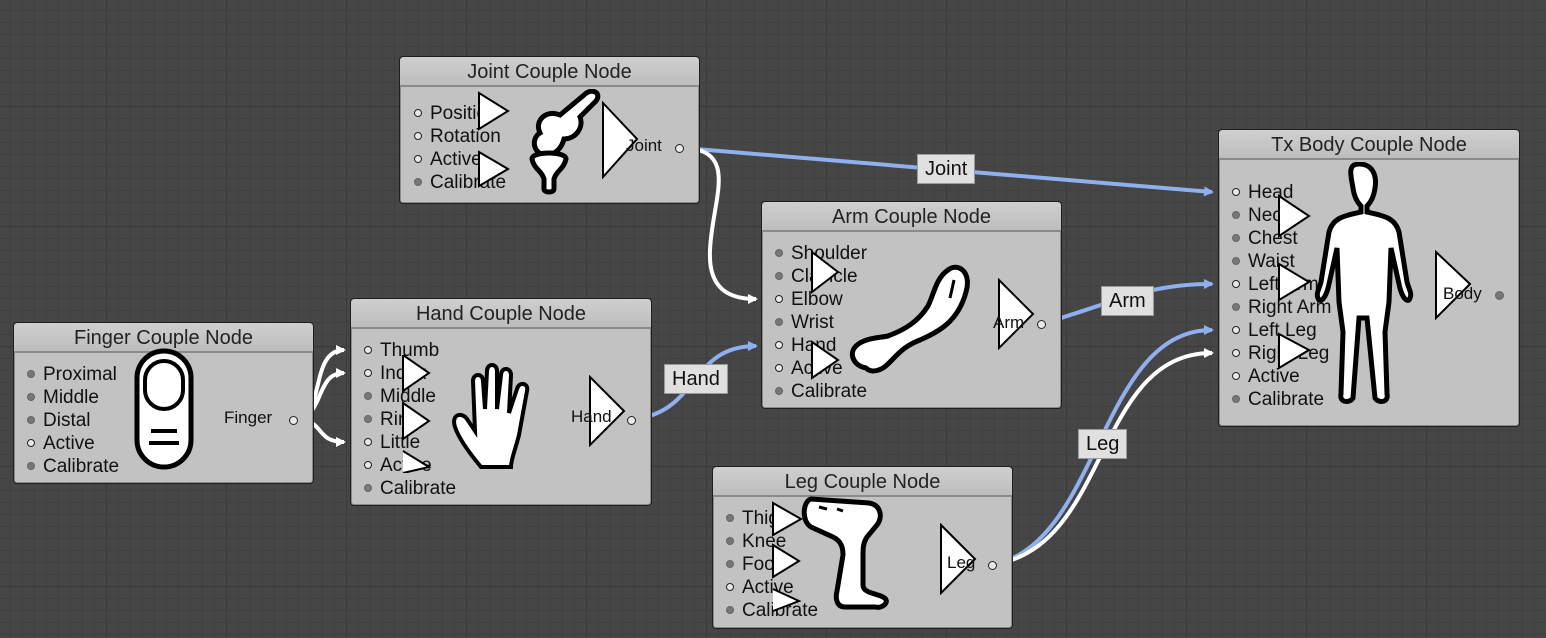  Describe the element at coordinates (539, 142) in the screenshot. I see `knee-joint-icon` at that location.